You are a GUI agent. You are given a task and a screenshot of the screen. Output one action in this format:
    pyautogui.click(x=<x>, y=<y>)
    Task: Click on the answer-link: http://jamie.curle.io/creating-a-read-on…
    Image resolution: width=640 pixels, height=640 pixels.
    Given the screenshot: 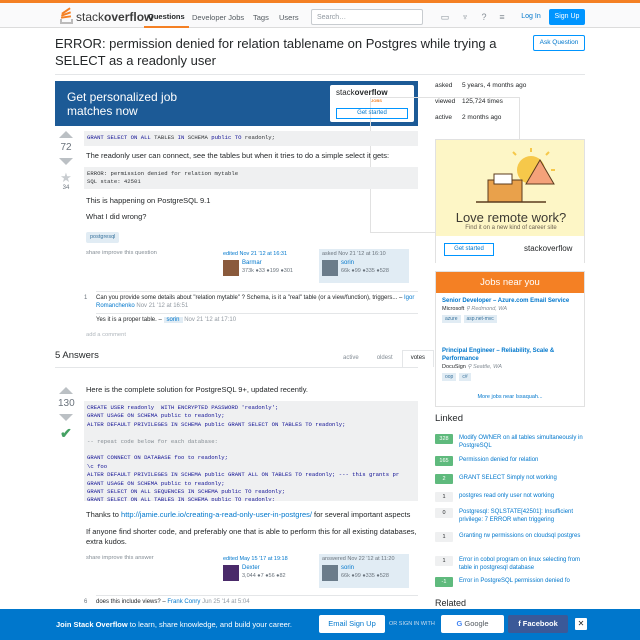 What is the action you would take?
    pyautogui.click(x=216, y=514)
    